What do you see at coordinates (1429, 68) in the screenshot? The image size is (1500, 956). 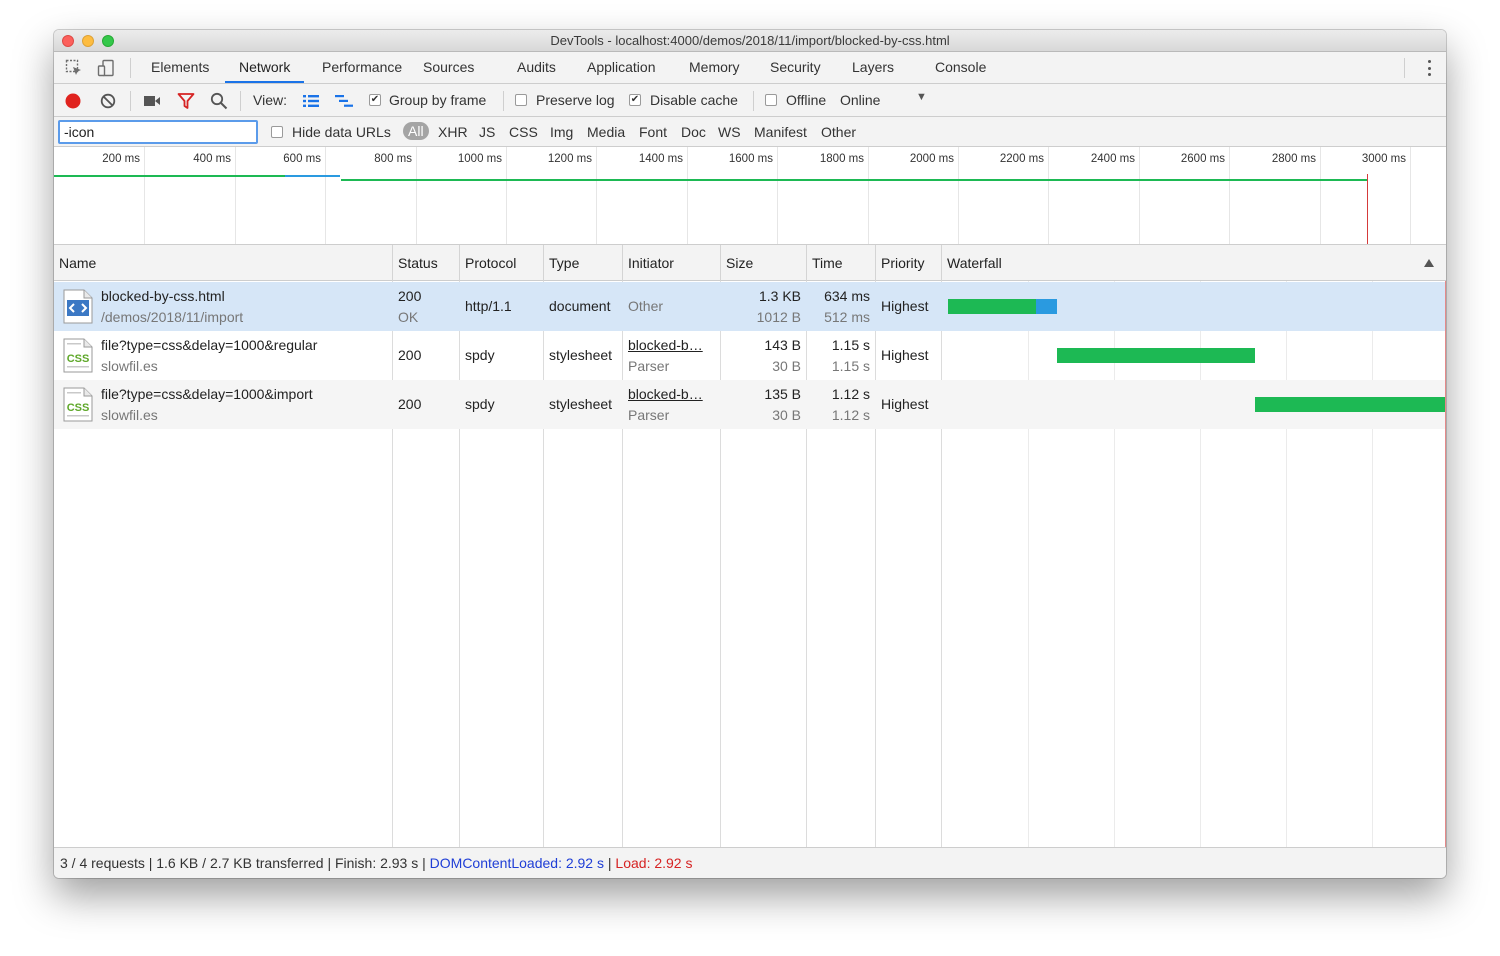 I see `more-options-icon` at bounding box center [1429, 68].